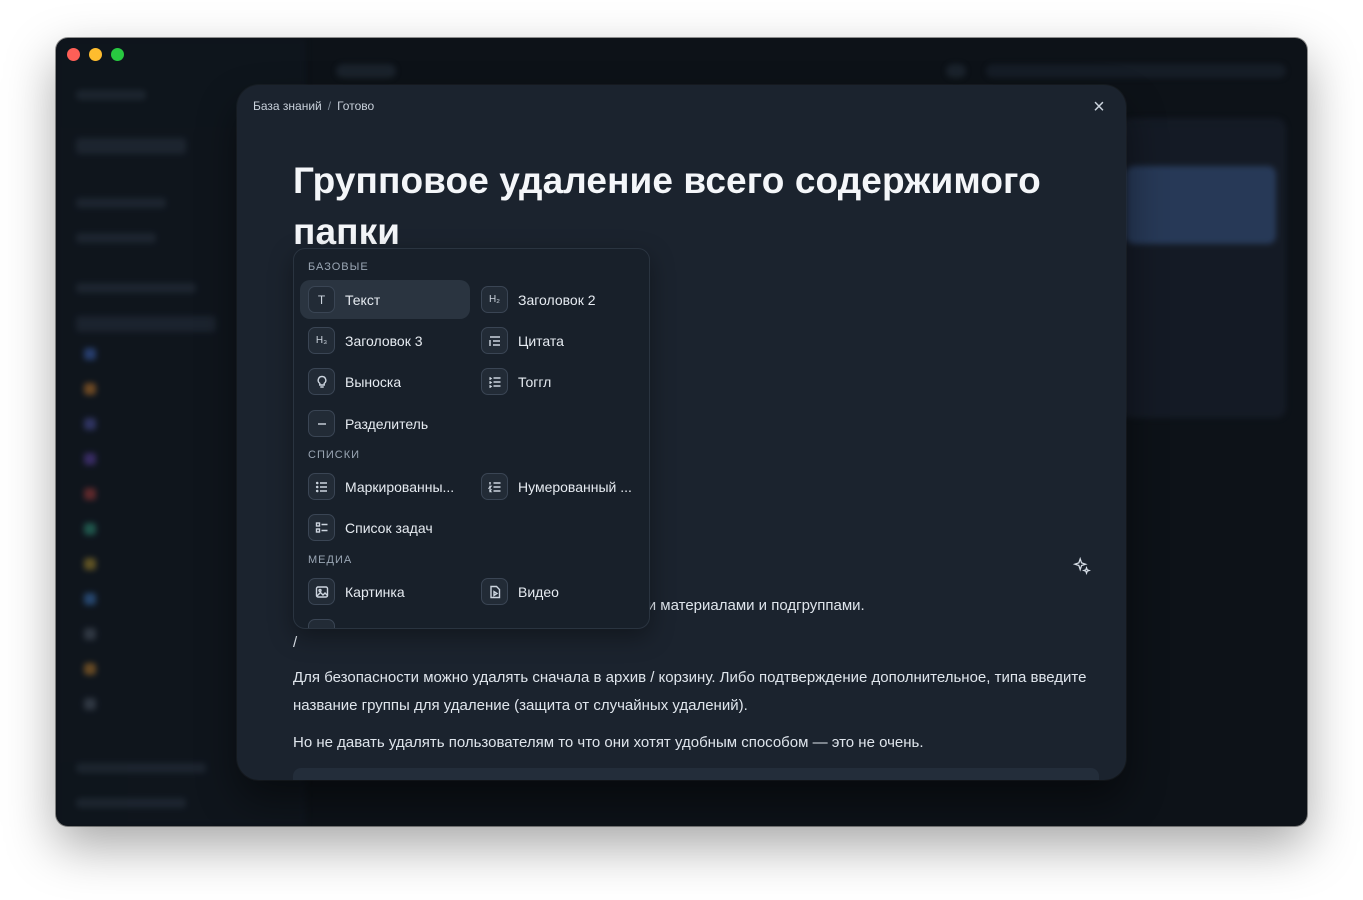  I want to click on breadcrumb: База знаний / Готово, so click(313, 106).